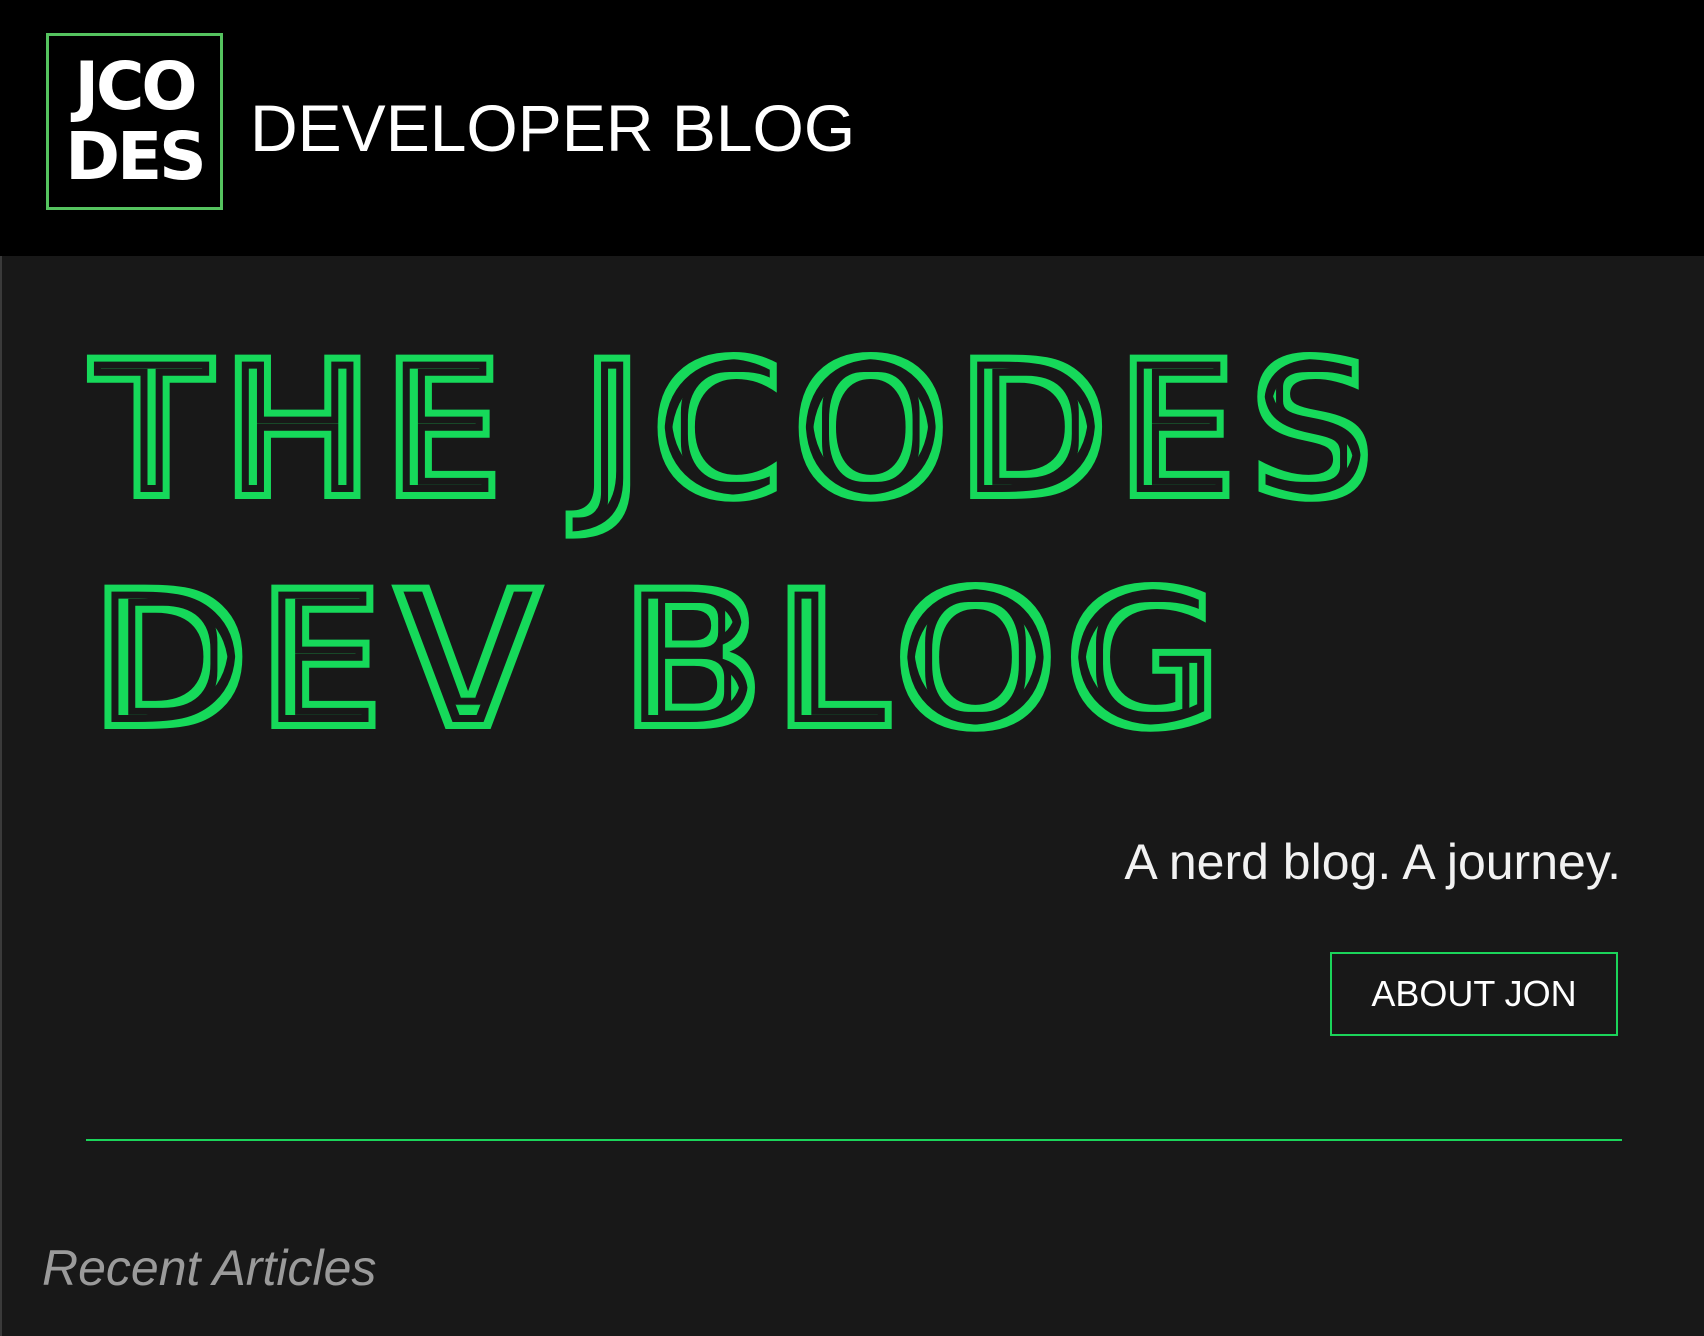 This screenshot has width=1704, height=1336. I want to click on hero-title-line-2: DEV BLOG, so click(656, 660).